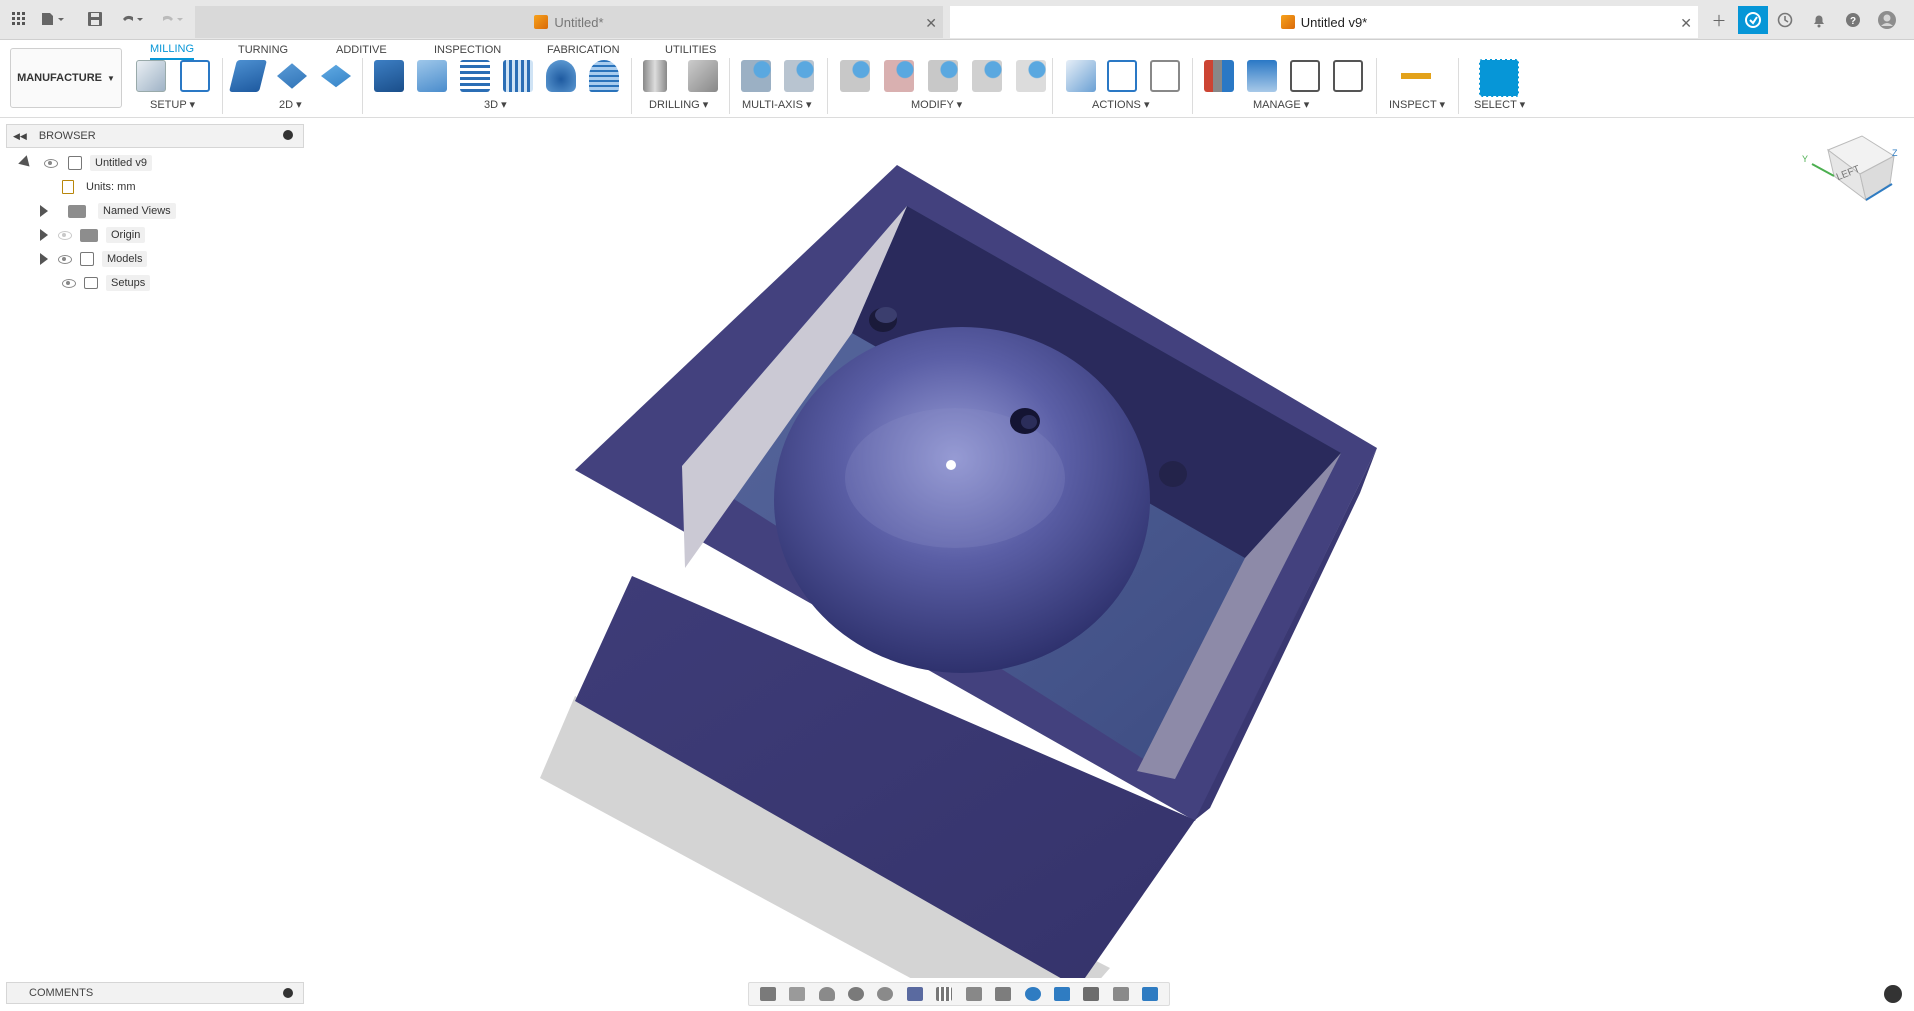 The height and width of the screenshot is (1011, 1914). What do you see at coordinates (1850, 167) in the screenshot?
I see `view-cube: LEFT Y Z` at bounding box center [1850, 167].